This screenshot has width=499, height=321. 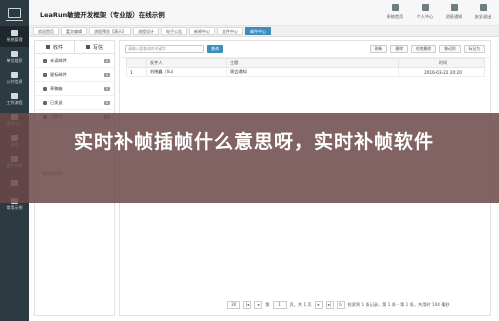 I want to click on tab-welcome: 欢迎首页, so click(x=46, y=31).